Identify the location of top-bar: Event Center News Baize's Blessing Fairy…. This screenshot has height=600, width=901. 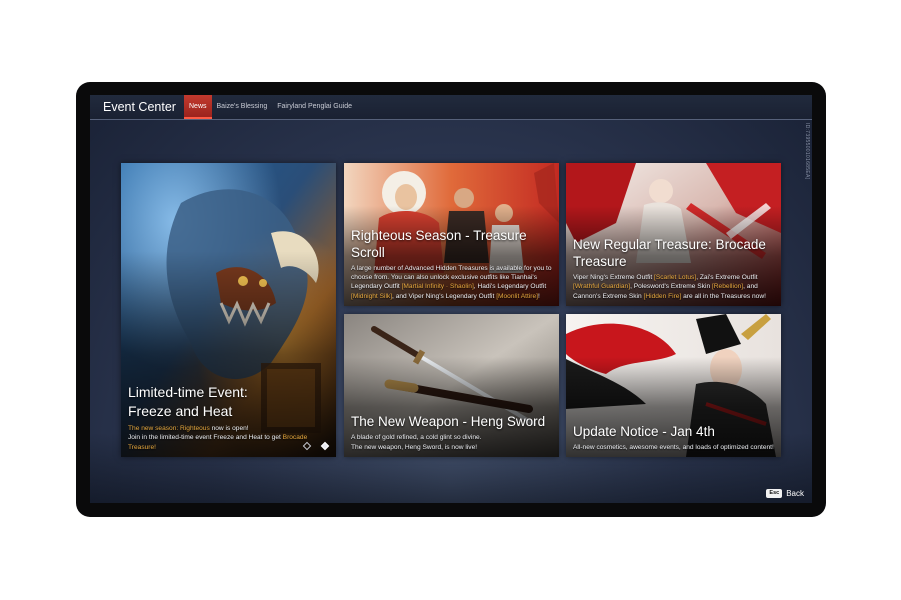
(451, 107).